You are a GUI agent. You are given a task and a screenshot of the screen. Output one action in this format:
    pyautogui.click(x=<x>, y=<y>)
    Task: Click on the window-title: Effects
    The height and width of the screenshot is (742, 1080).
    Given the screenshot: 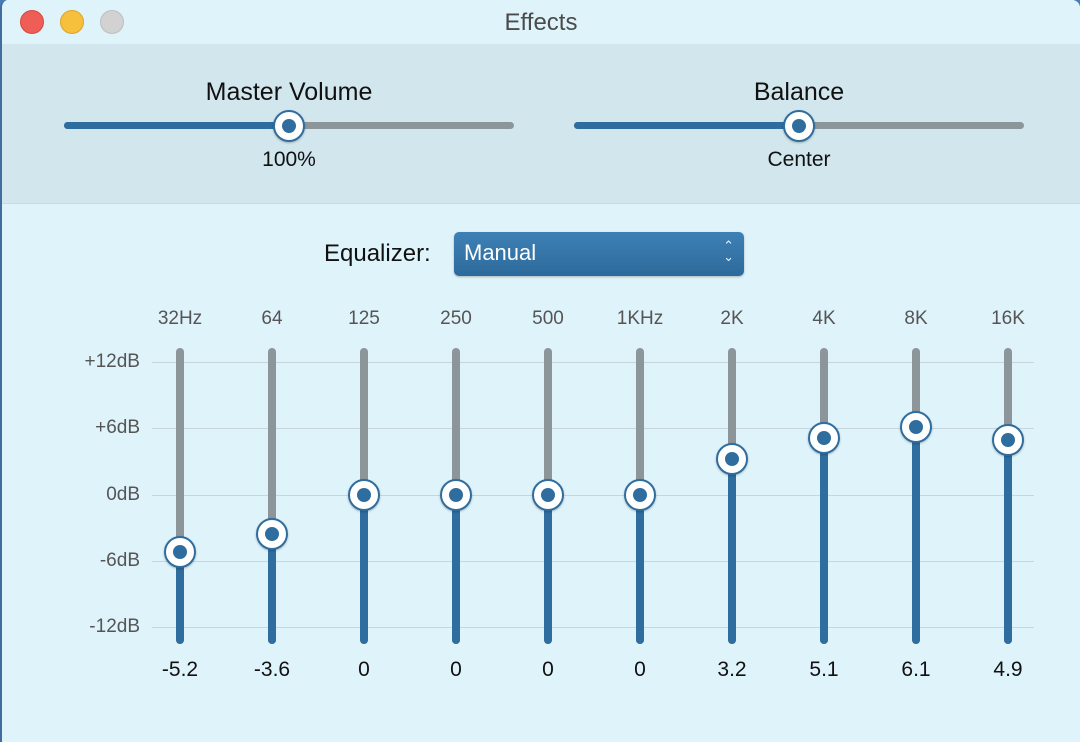 What is the action you would take?
    pyautogui.click(x=541, y=22)
    